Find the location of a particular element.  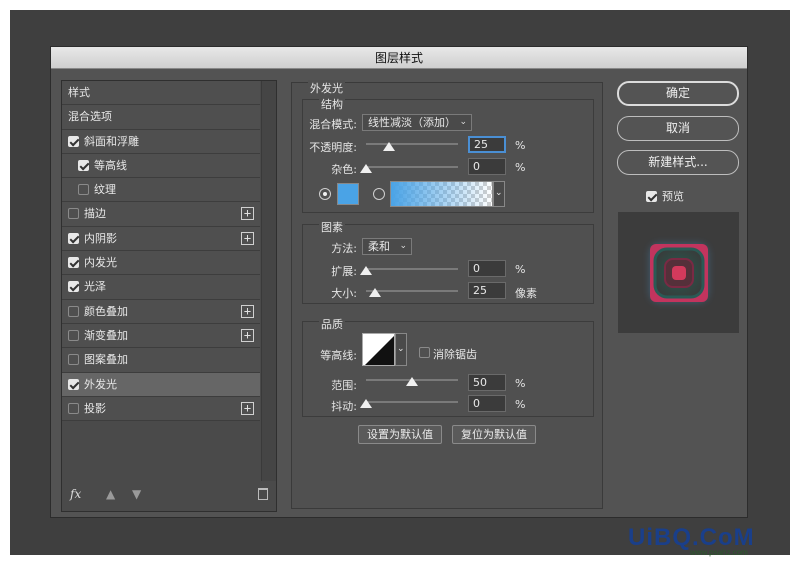

technique-select: 柔和 ⌄ is located at coordinates (387, 246).